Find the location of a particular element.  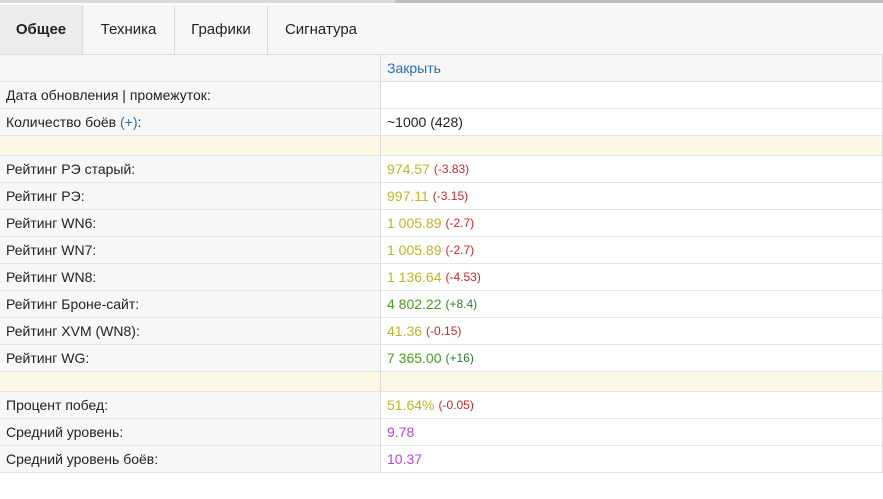

win-rate-label: Процент побед: is located at coordinates (190, 405).